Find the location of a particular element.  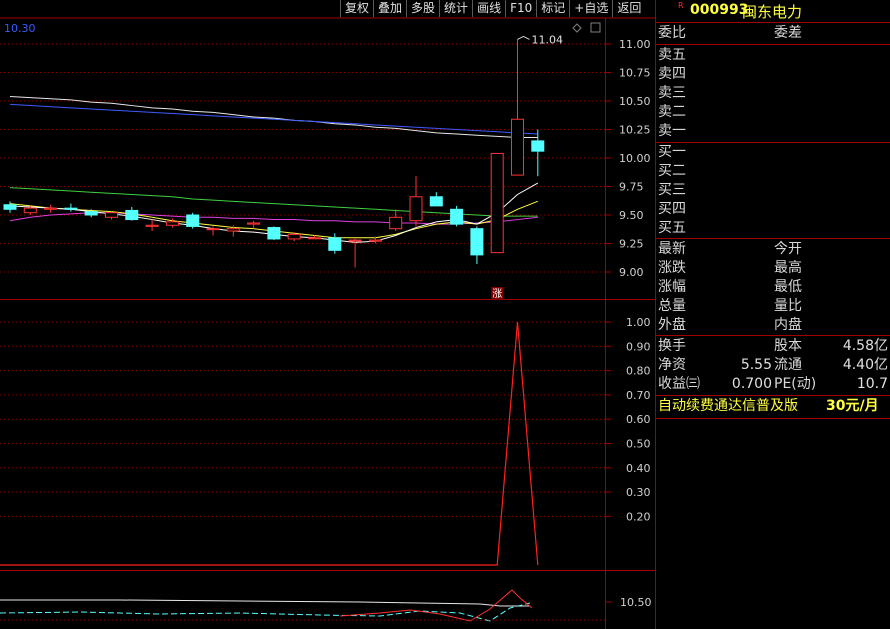

stat-label: 最新 is located at coordinates (672, 249).